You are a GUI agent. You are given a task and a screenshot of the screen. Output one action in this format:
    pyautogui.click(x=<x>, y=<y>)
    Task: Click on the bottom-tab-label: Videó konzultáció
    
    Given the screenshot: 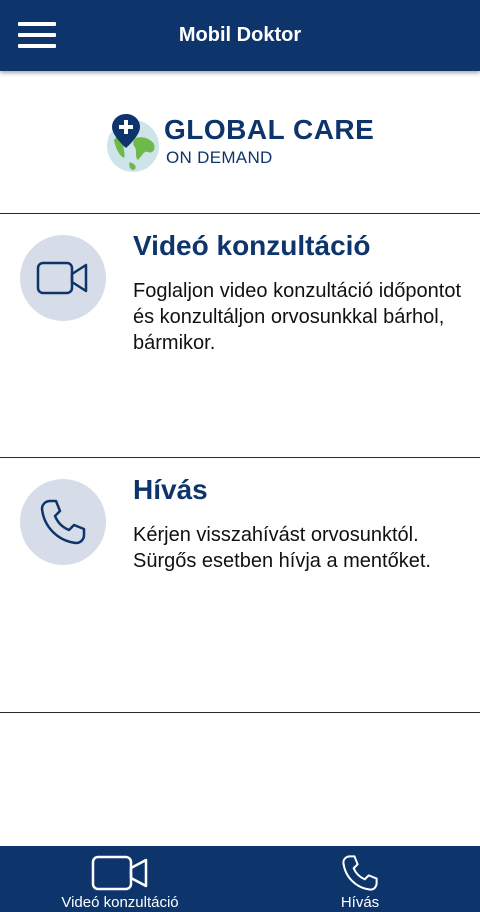 What is the action you would take?
    pyautogui.click(x=120, y=902)
    